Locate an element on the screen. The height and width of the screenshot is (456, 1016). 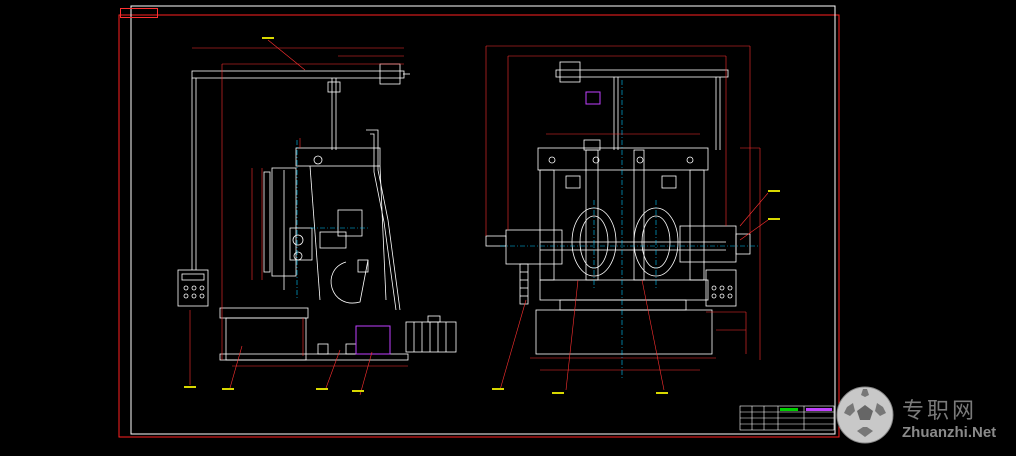
front-left-head is located at coordinates (534, 247).